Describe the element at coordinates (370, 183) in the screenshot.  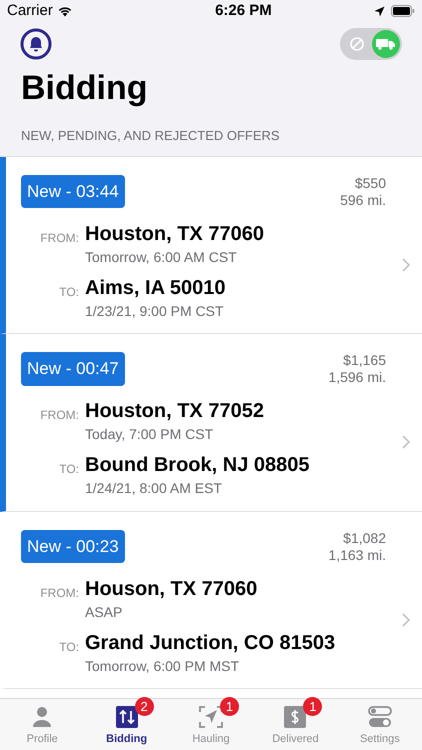
I see `offer-price: $550` at that location.